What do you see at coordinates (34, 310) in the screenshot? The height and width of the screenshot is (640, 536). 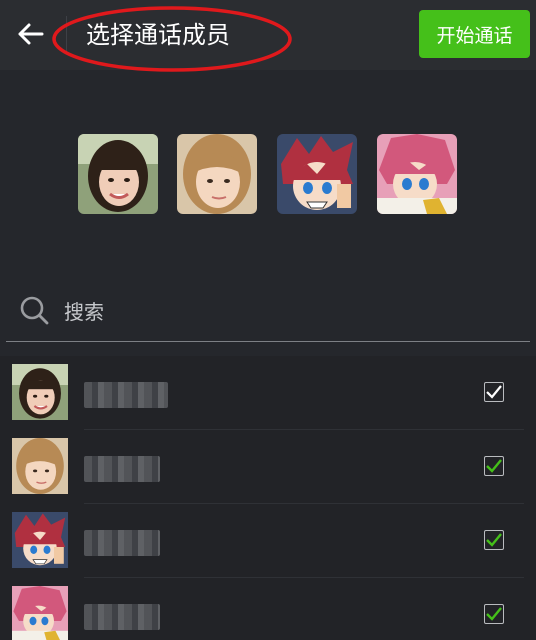 I see `search-icon` at bounding box center [34, 310].